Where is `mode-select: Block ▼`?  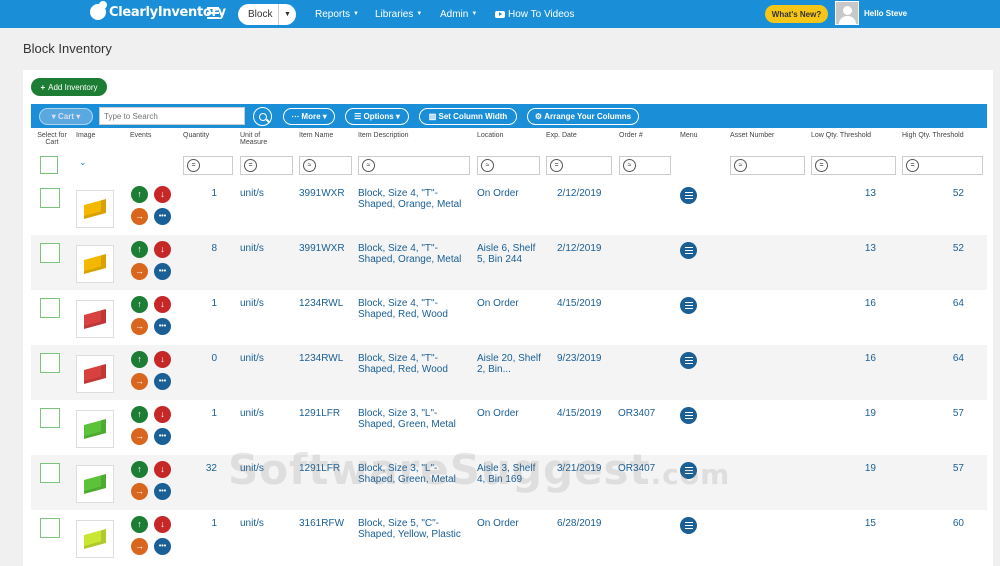 mode-select: Block ▼ is located at coordinates (267, 14).